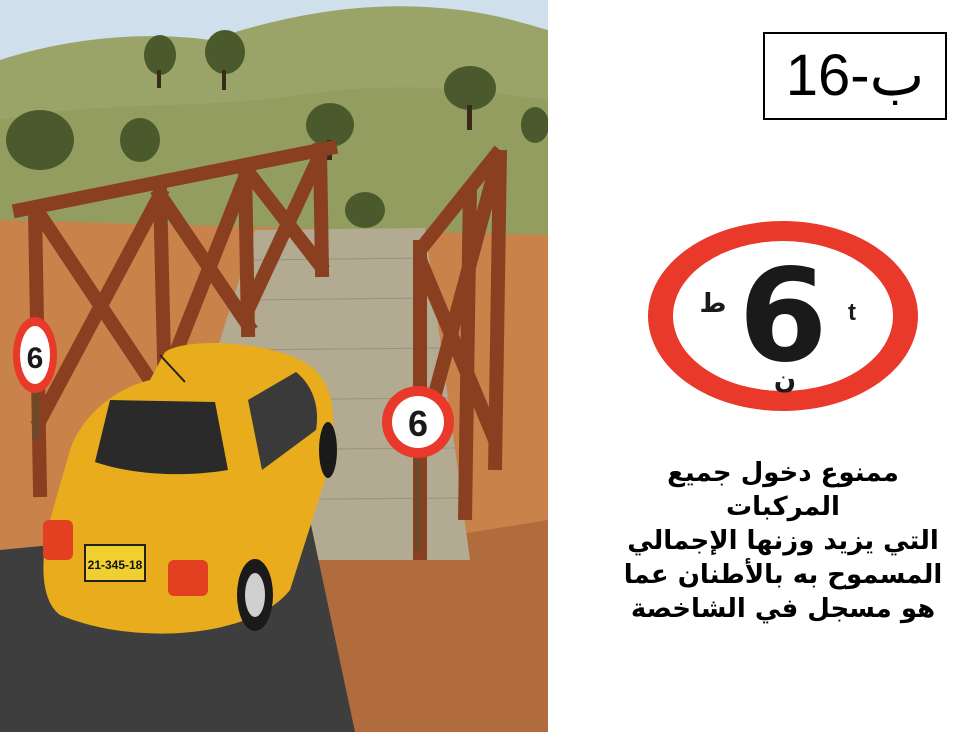 The height and width of the screenshot is (732, 972). Describe the element at coordinates (712, 304) in the screenshot. I see `sign-arabic-unit-left: ط` at that location.